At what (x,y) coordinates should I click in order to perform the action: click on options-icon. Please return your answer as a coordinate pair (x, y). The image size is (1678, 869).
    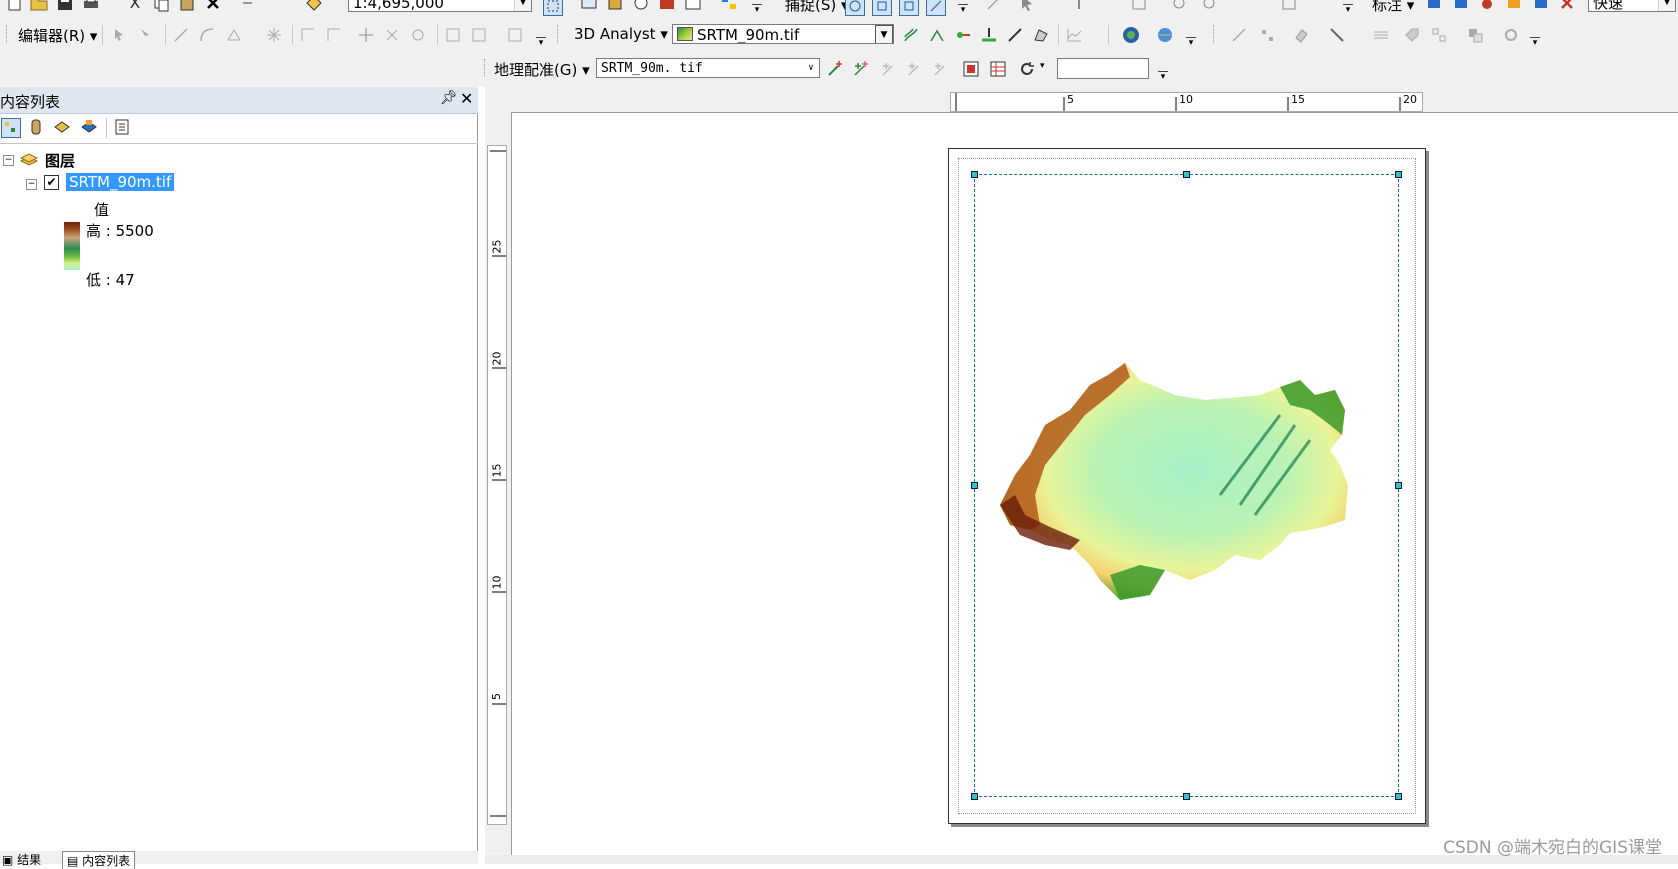
    Looking at the image, I should click on (122, 127).